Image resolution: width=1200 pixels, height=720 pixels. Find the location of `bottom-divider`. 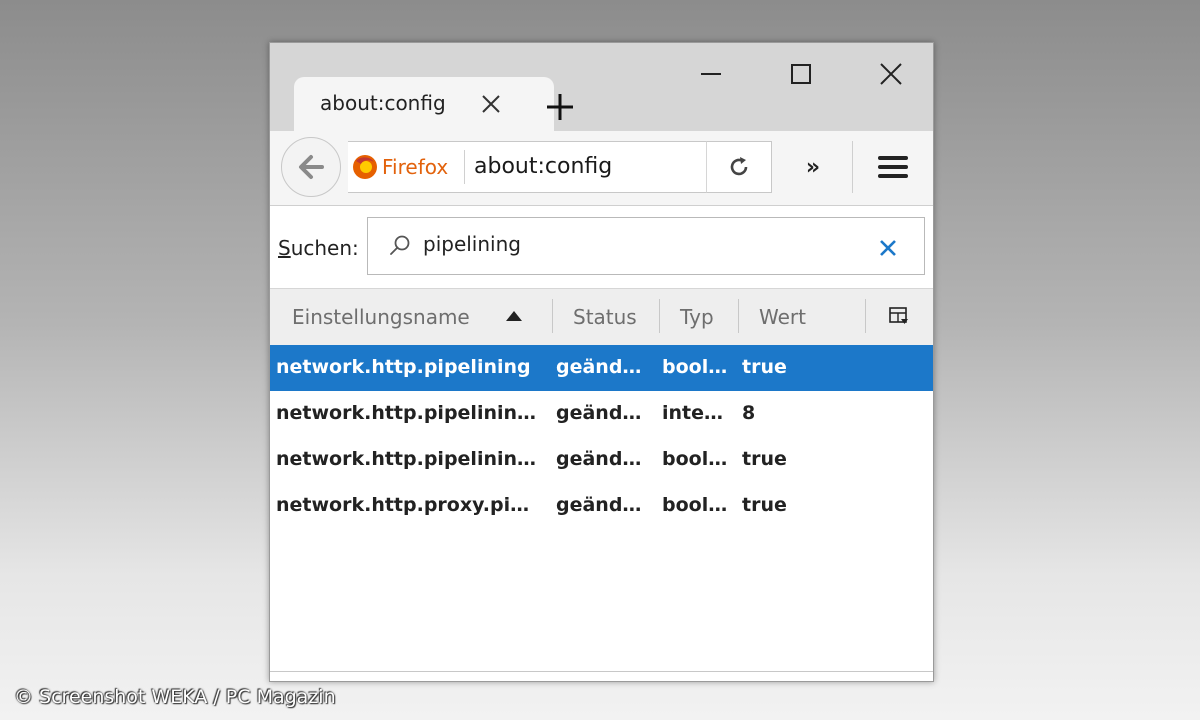

bottom-divider is located at coordinates (601, 671).